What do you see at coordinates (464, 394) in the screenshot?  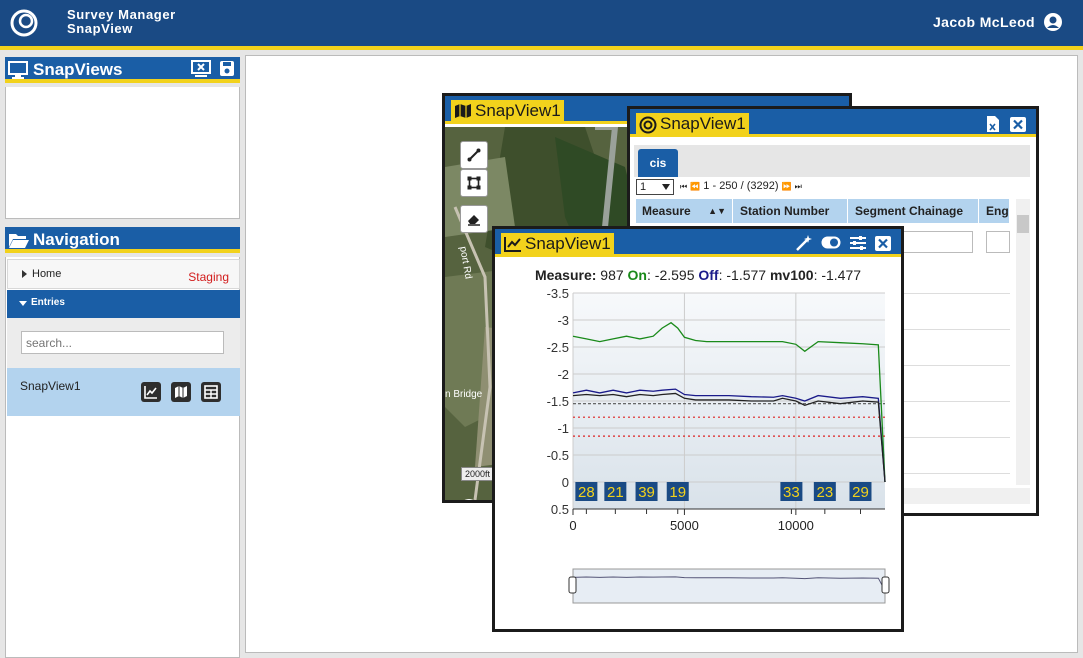 I see `map-place-label: n Bridge` at bounding box center [464, 394].